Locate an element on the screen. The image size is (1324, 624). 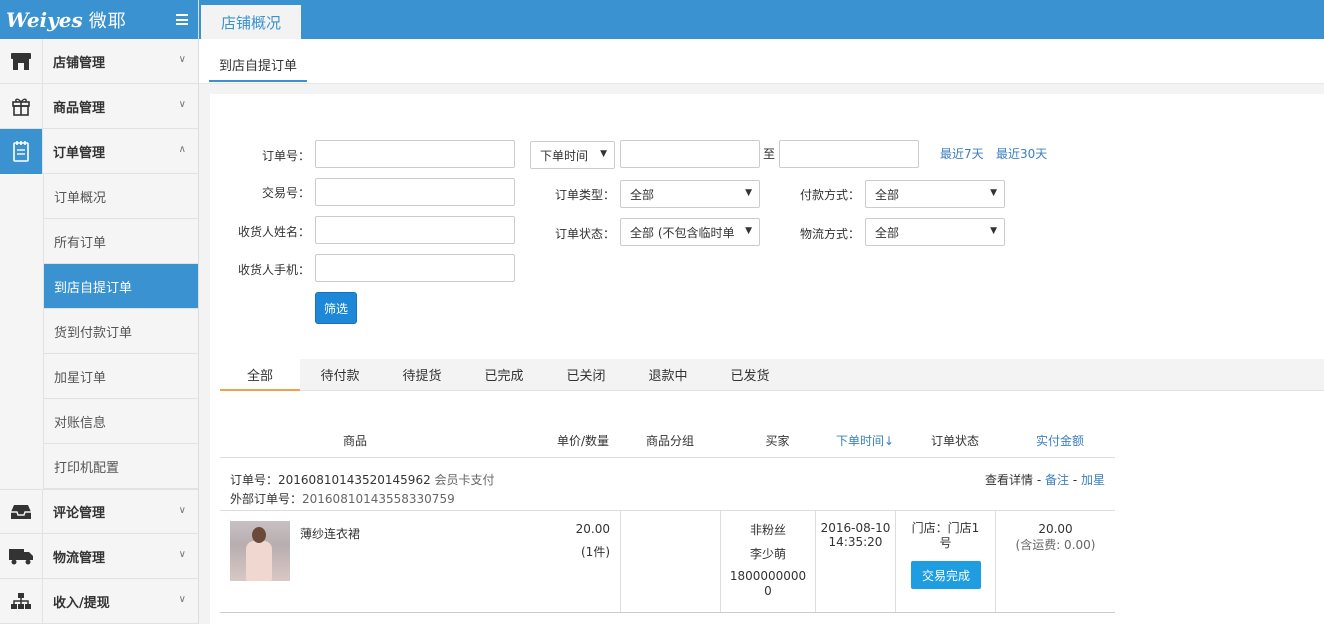
col-order-status: 订单状态 is located at coordinates (954, 441).